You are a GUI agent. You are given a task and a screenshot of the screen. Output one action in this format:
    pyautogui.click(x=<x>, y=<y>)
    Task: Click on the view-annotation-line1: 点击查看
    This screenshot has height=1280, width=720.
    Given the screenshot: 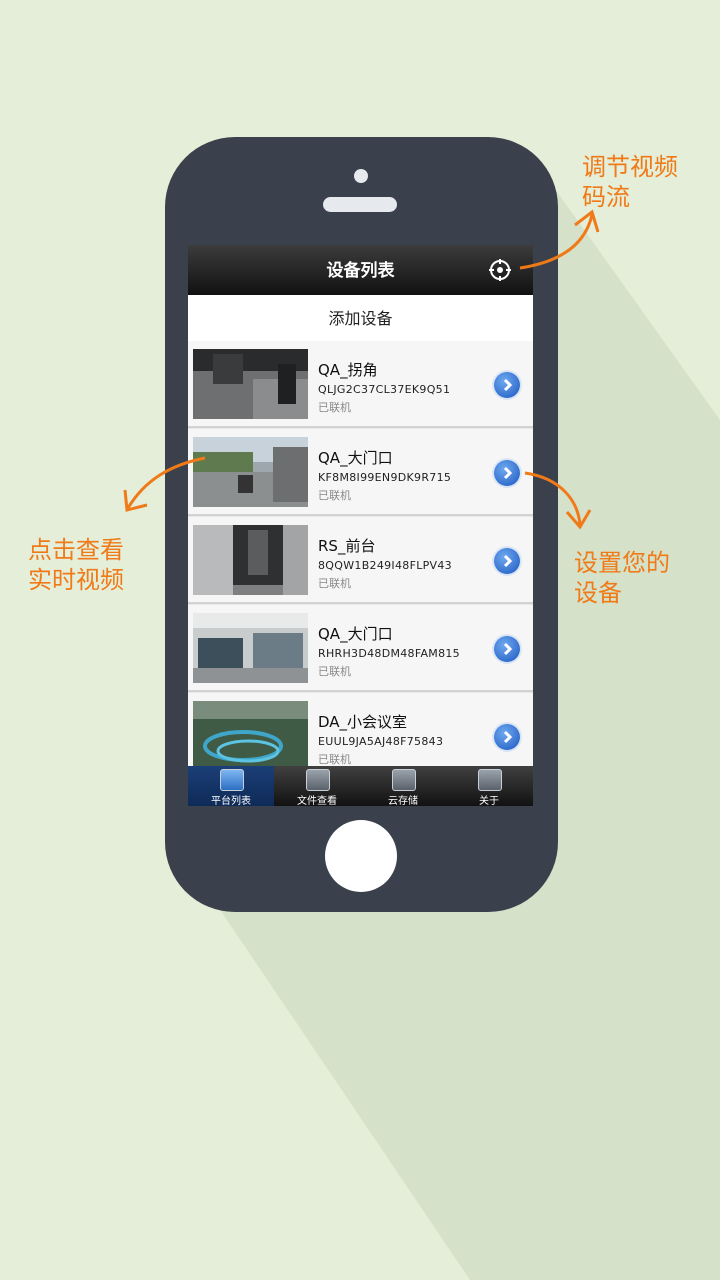 What is the action you would take?
    pyautogui.click(x=76, y=550)
    